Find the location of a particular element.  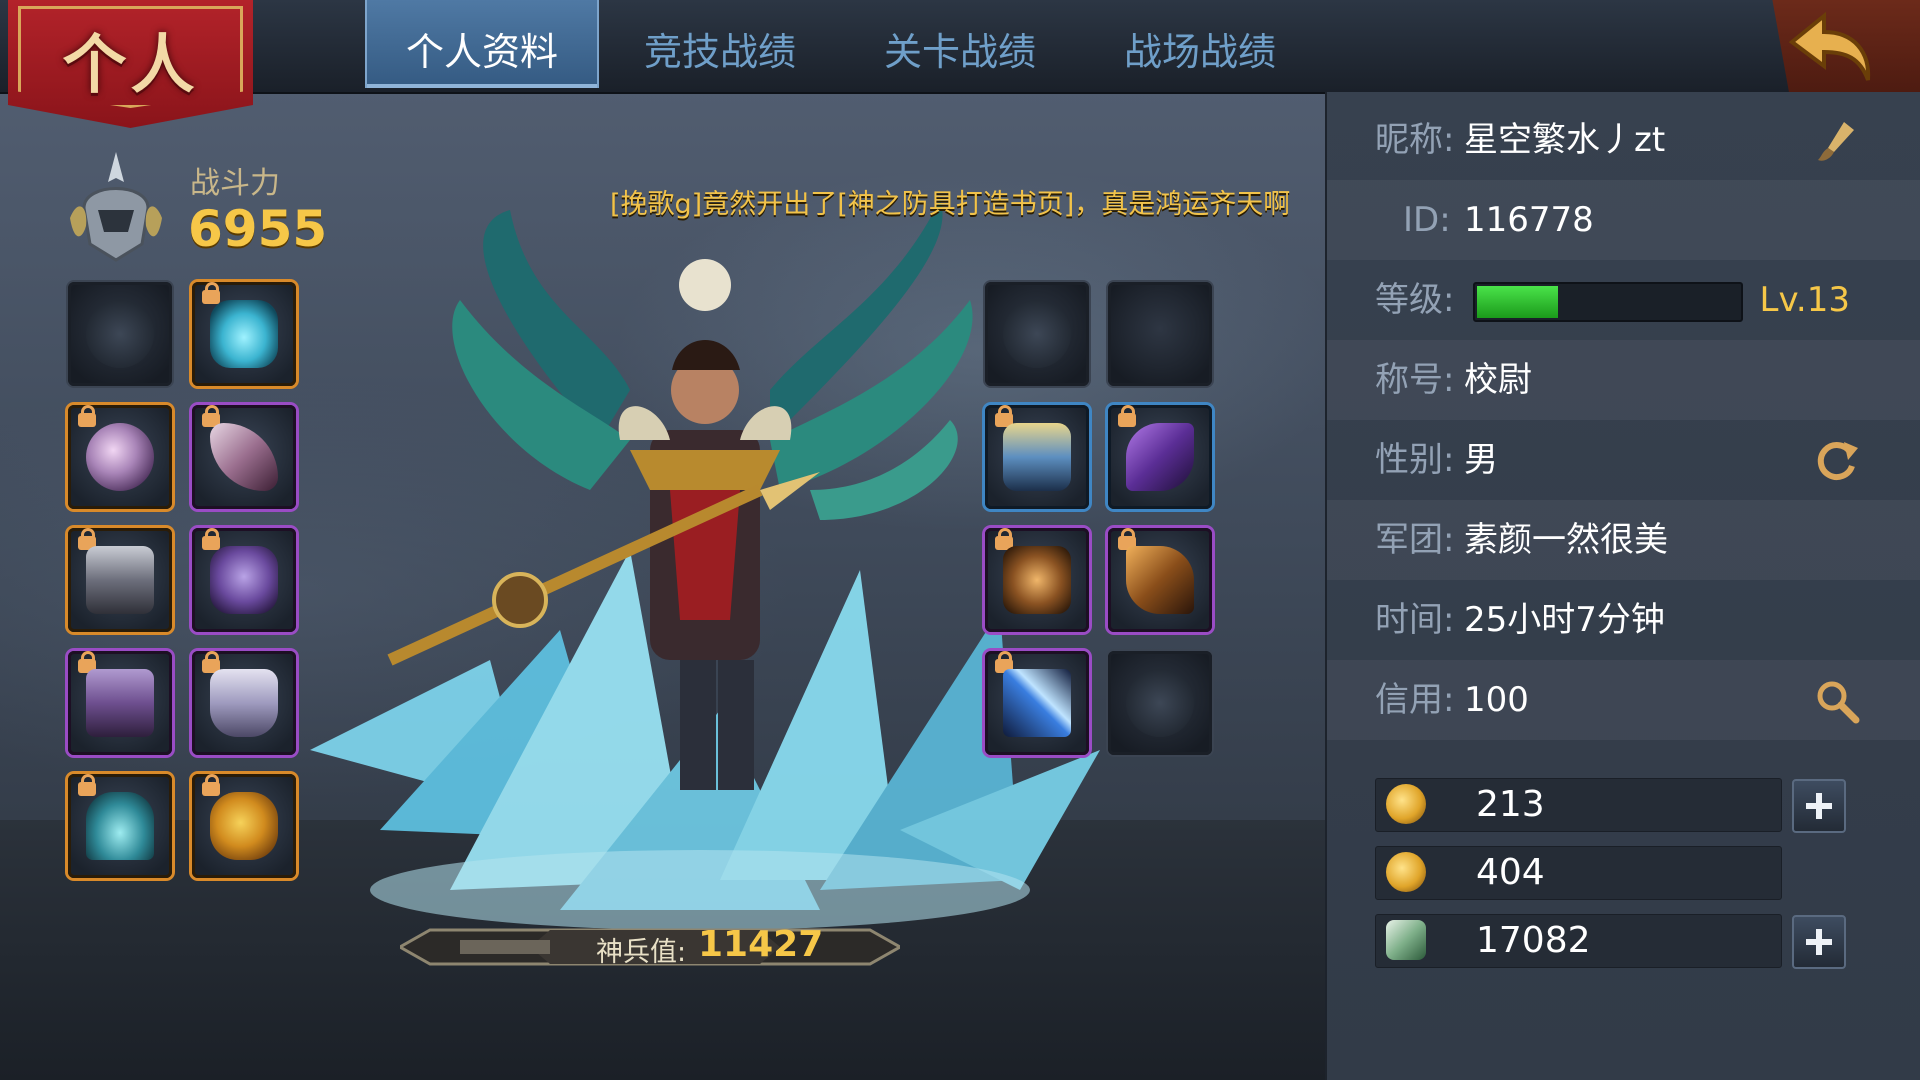

equip-slot-boots is located at coordinates (244, 703).